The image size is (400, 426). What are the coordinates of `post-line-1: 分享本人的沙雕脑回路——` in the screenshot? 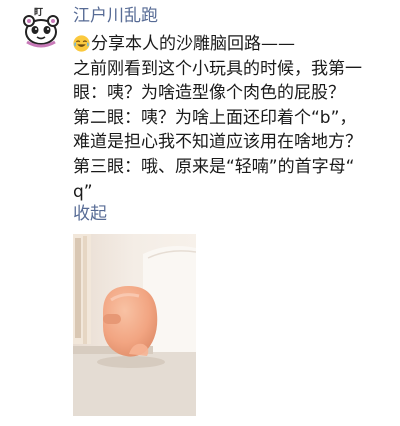 It's located at (234, 44).